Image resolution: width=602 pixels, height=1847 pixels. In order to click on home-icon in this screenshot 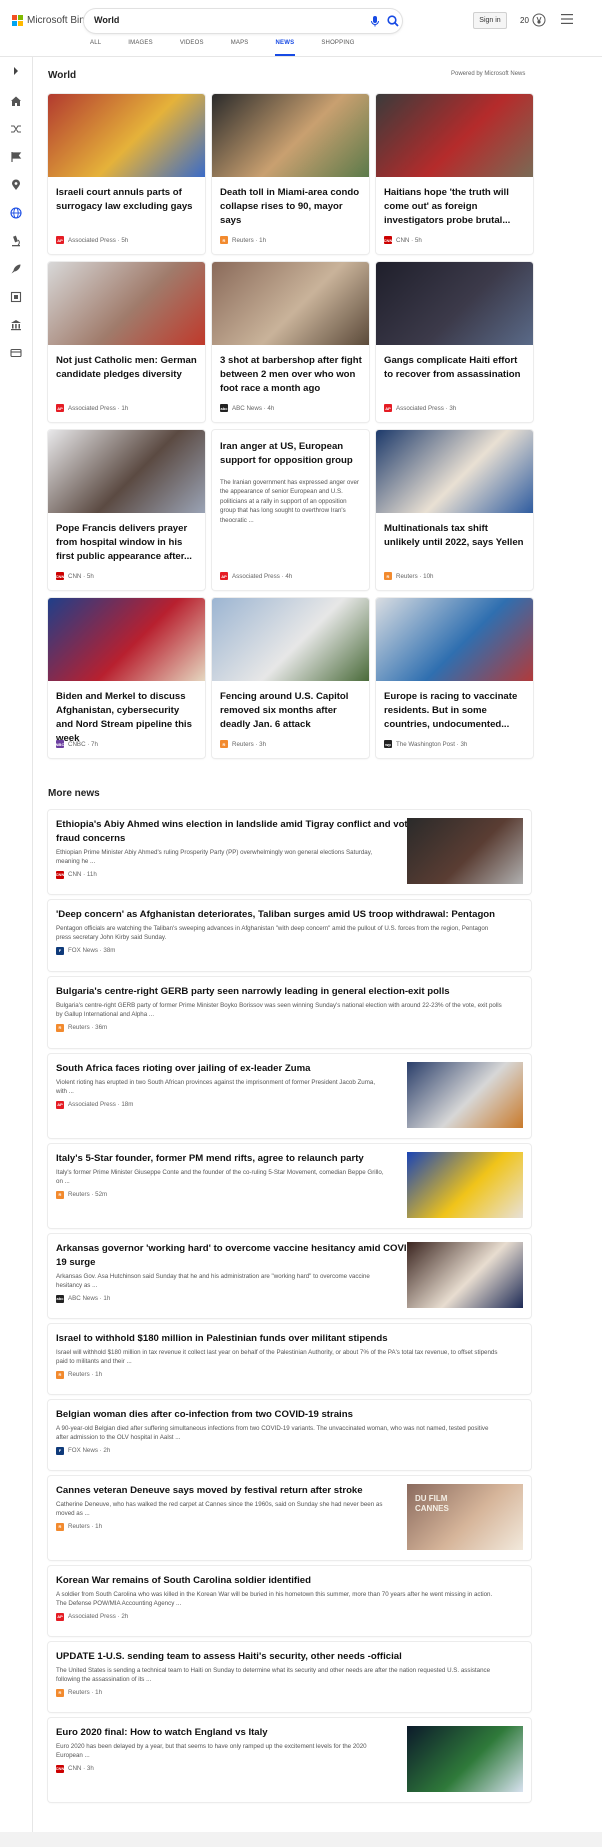, I will do `click(16, 101)`.